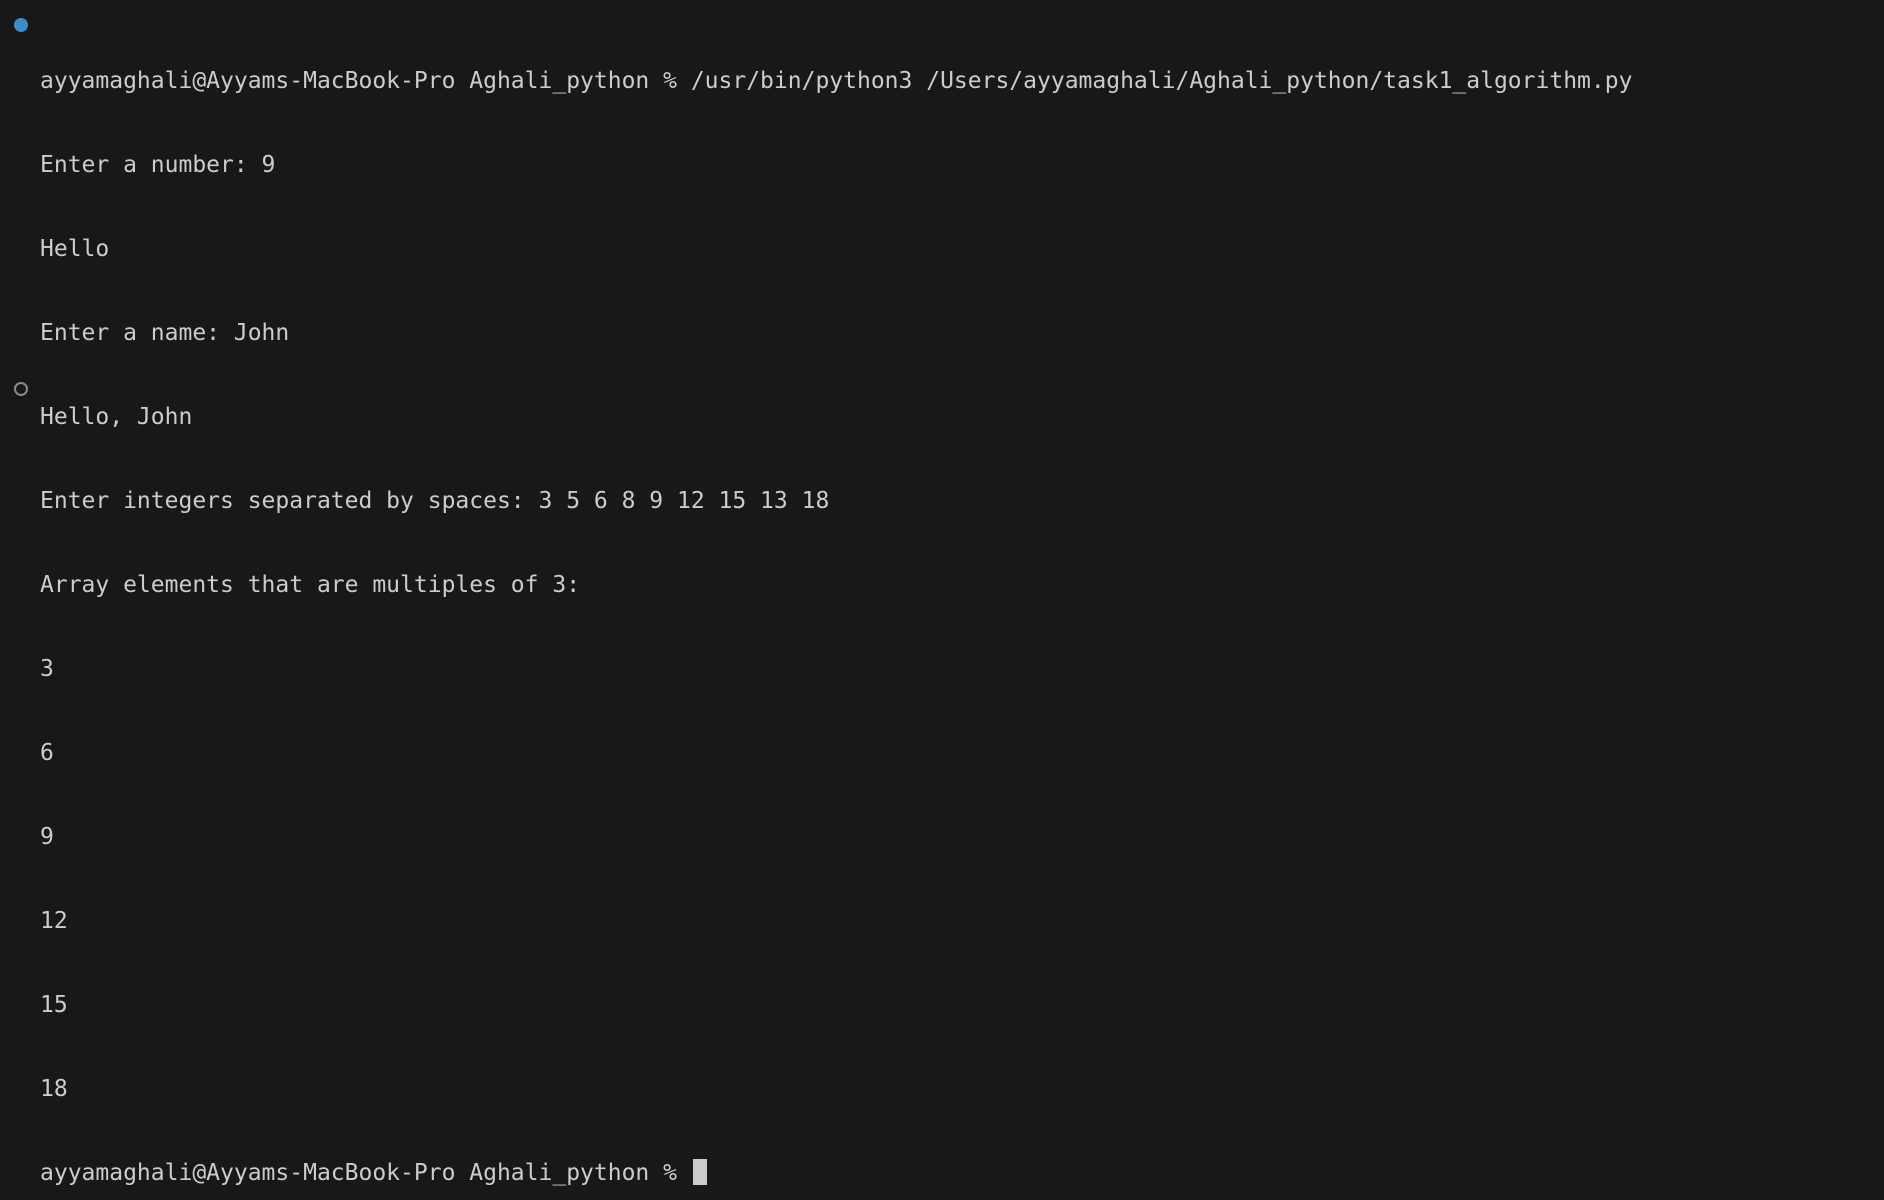 The height and width of the screenshot is (1200, 1884). Describe the element at coordinates (47, 669) in the screenshot. I see `output-line: 3` at that location.